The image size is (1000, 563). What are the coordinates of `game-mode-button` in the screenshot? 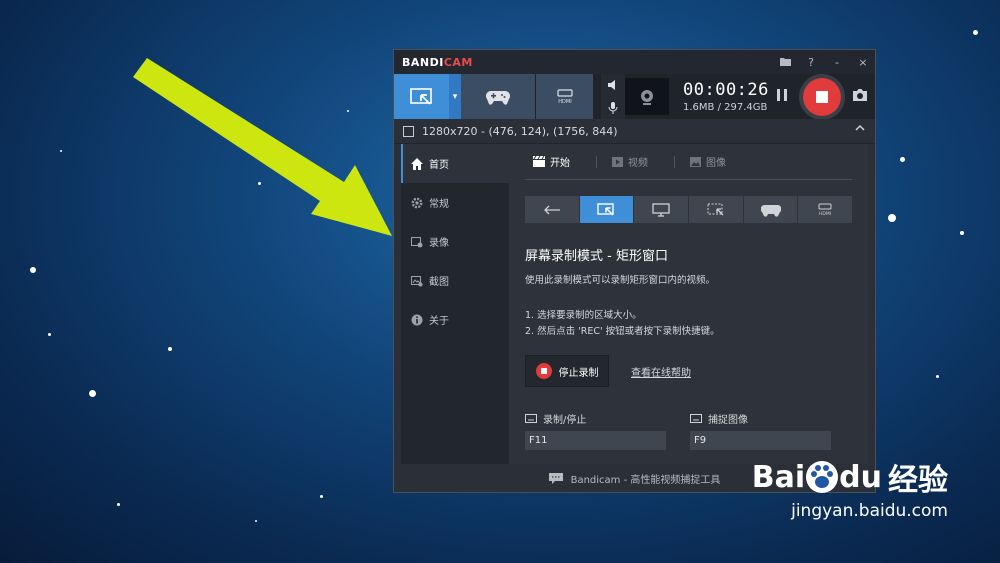 It's located at (498, 96).